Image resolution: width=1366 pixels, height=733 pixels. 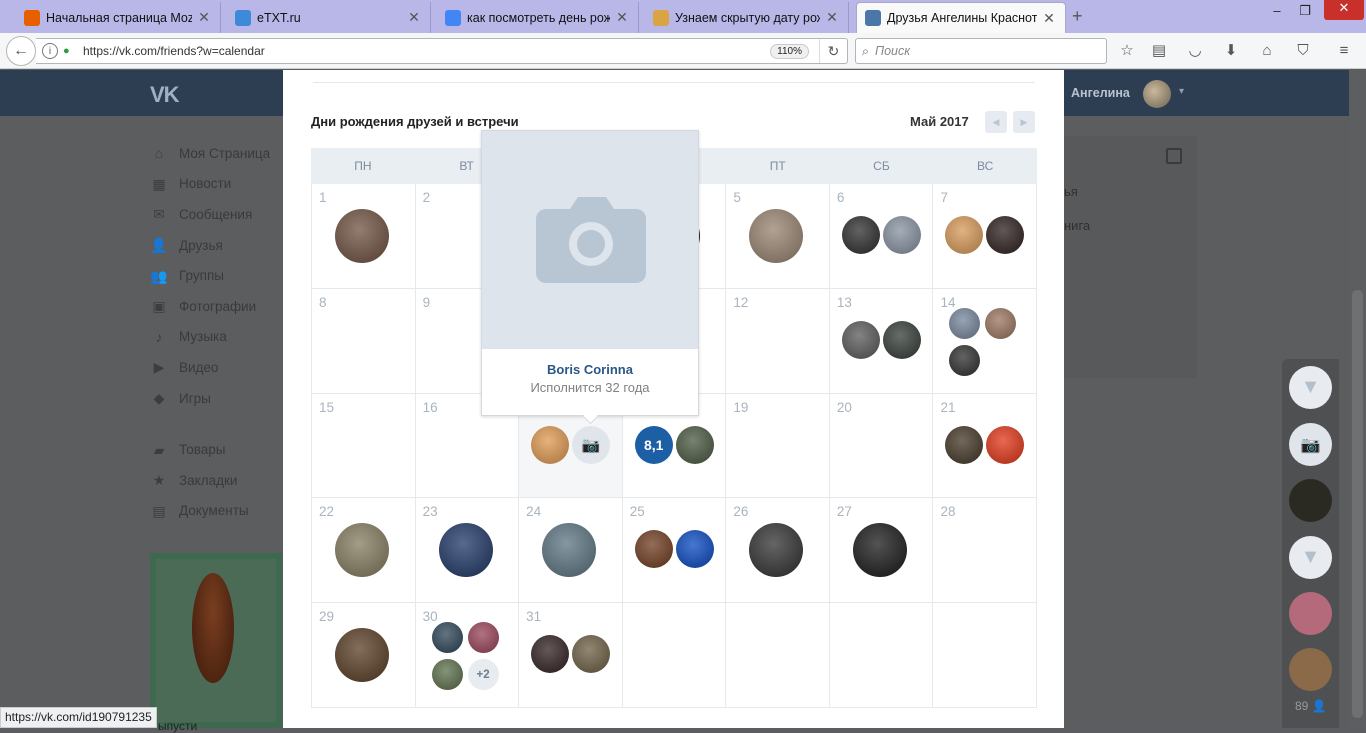 I want to click on info-icon: i, so click(x=50, y=51).